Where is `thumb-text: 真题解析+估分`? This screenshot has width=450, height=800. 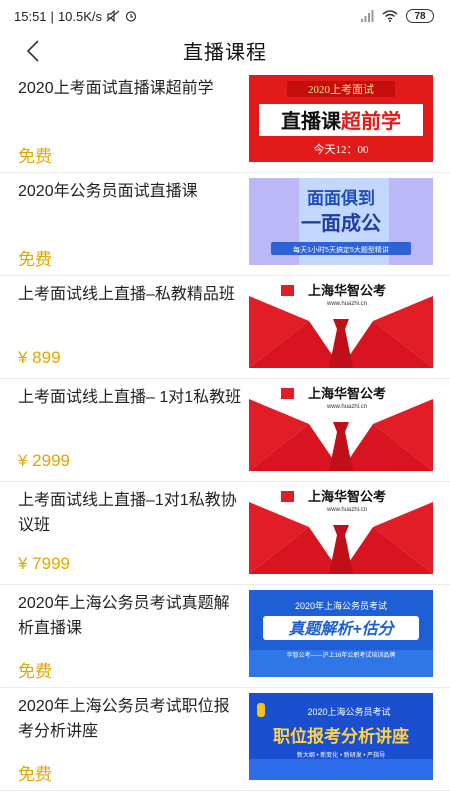 thumb-text: 真题解析+估分 is located at coordinates (341, 629).